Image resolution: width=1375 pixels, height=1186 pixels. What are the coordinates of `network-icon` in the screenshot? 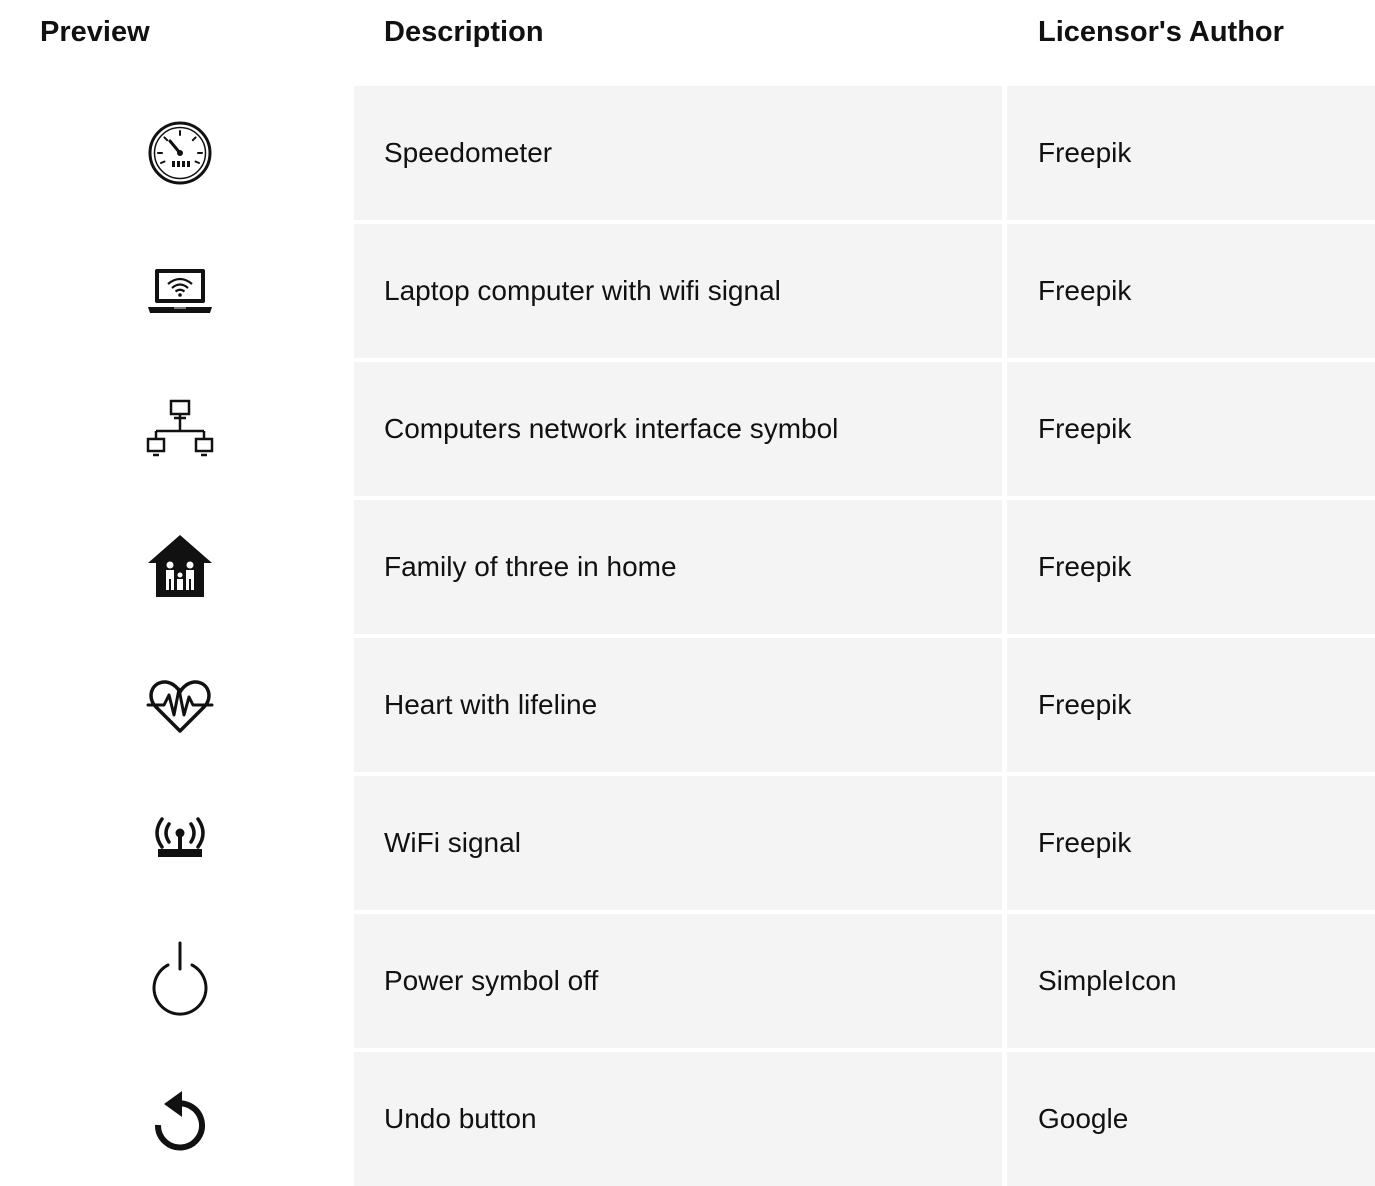 It's located at (180, 429).